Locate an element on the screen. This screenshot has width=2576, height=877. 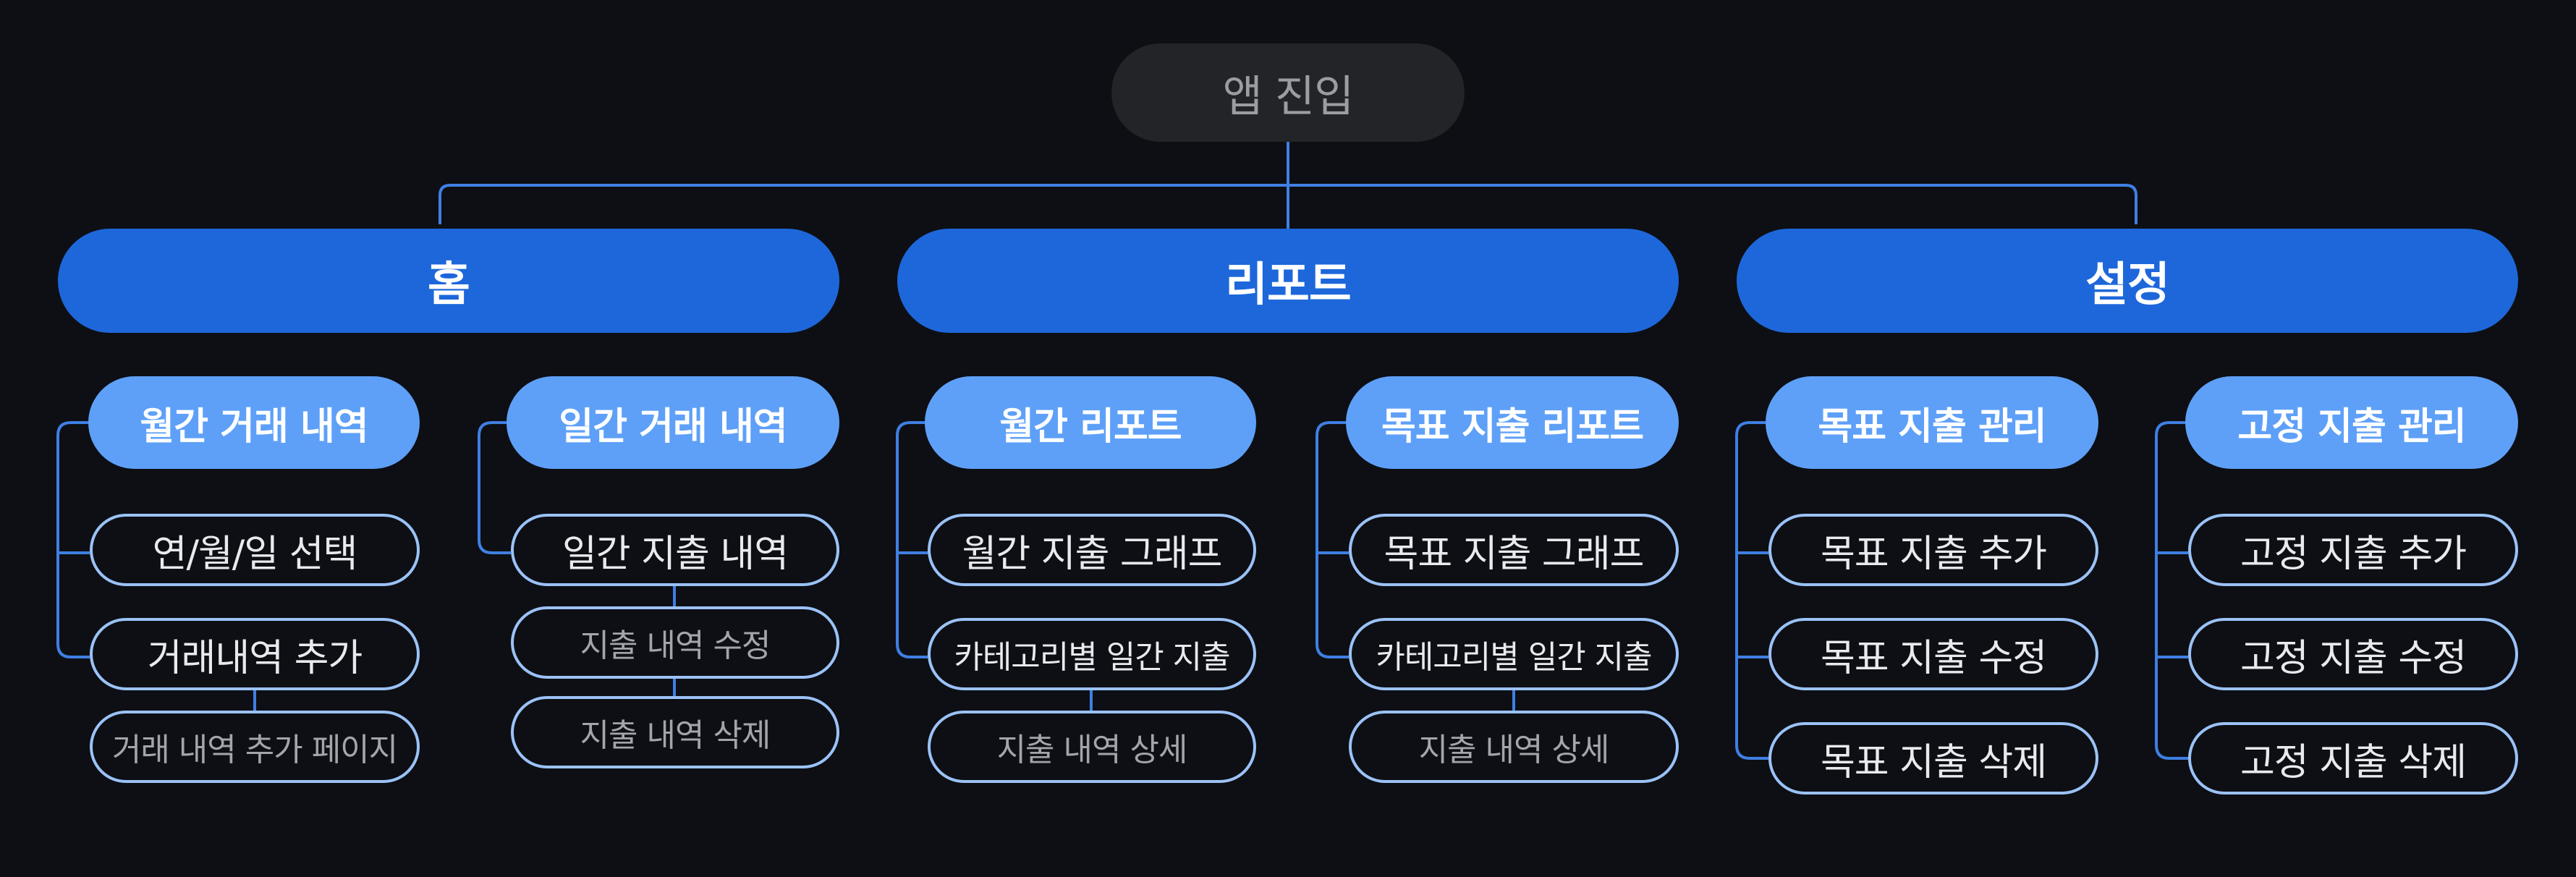
root-node-app-entry: 앱 진입 is located at coordinates (1288, 92).